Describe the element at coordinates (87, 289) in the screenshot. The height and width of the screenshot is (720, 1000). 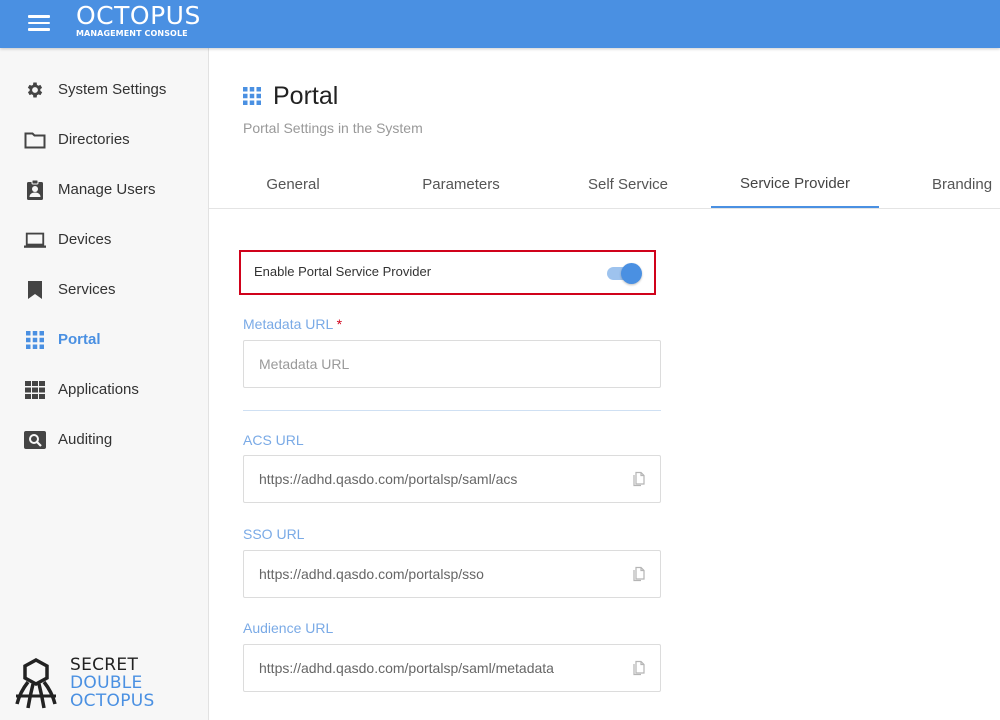
I see `sidebar-item-label: Services` at that location.